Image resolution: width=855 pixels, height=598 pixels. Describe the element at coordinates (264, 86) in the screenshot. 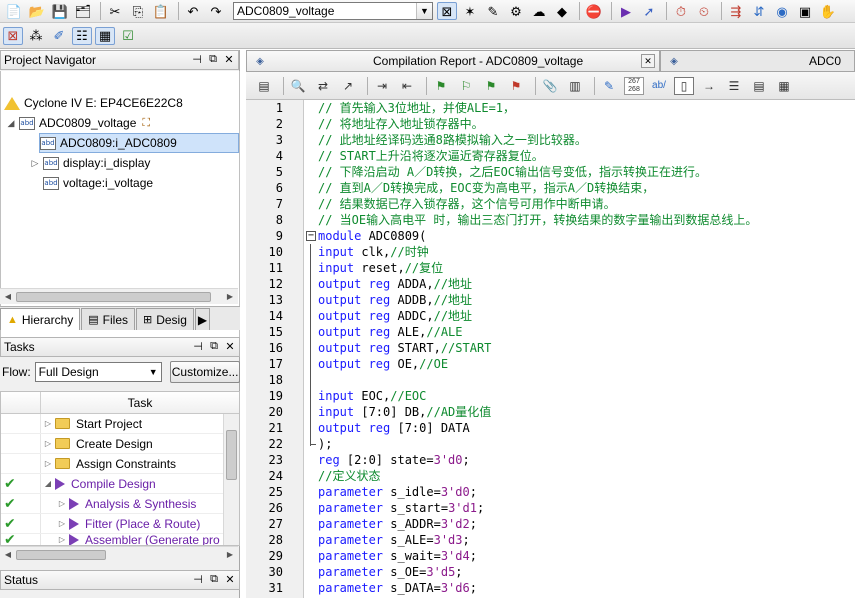

I see `document-icon: ▤` at that location.